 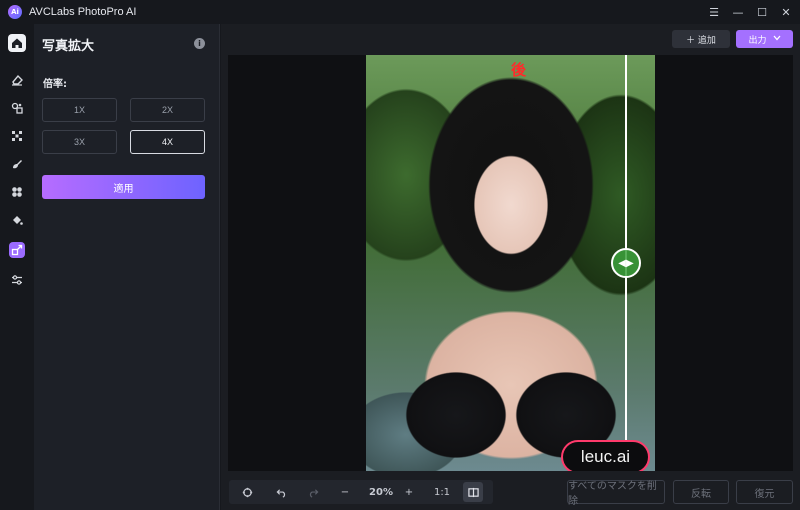 I want to click on after-label: 後, so click(x=519, y=70).